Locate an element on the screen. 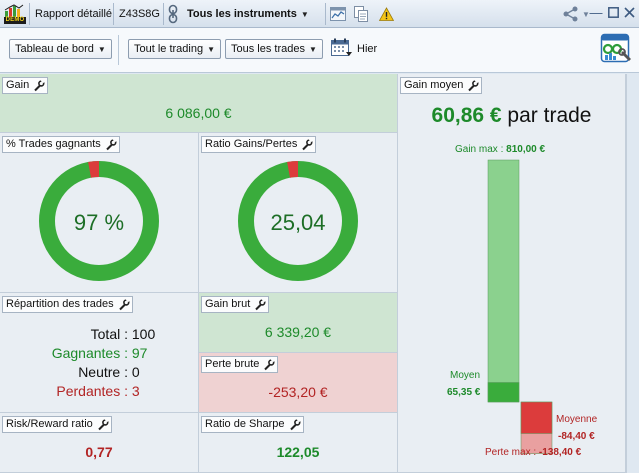  avg-gain-value: 65,35 € is located at coordinates (464, 392).